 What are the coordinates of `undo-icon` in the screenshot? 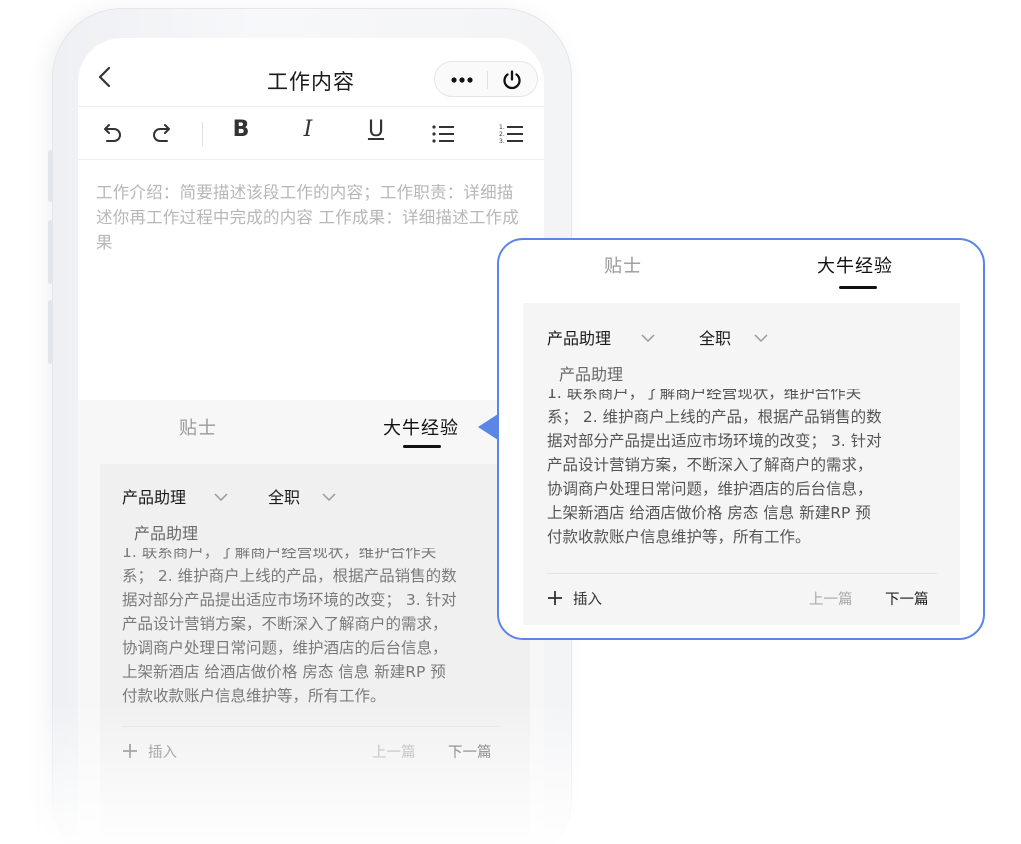 It's located at (111, 134).